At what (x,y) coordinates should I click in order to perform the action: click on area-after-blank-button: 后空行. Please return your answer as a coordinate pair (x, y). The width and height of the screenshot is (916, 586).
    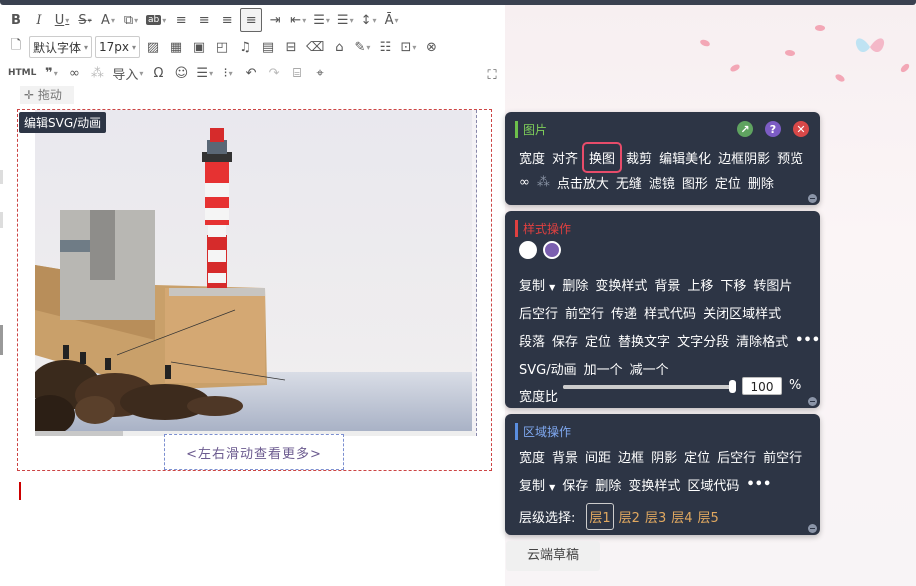
    Looking at the image, I should click on (736, 456).